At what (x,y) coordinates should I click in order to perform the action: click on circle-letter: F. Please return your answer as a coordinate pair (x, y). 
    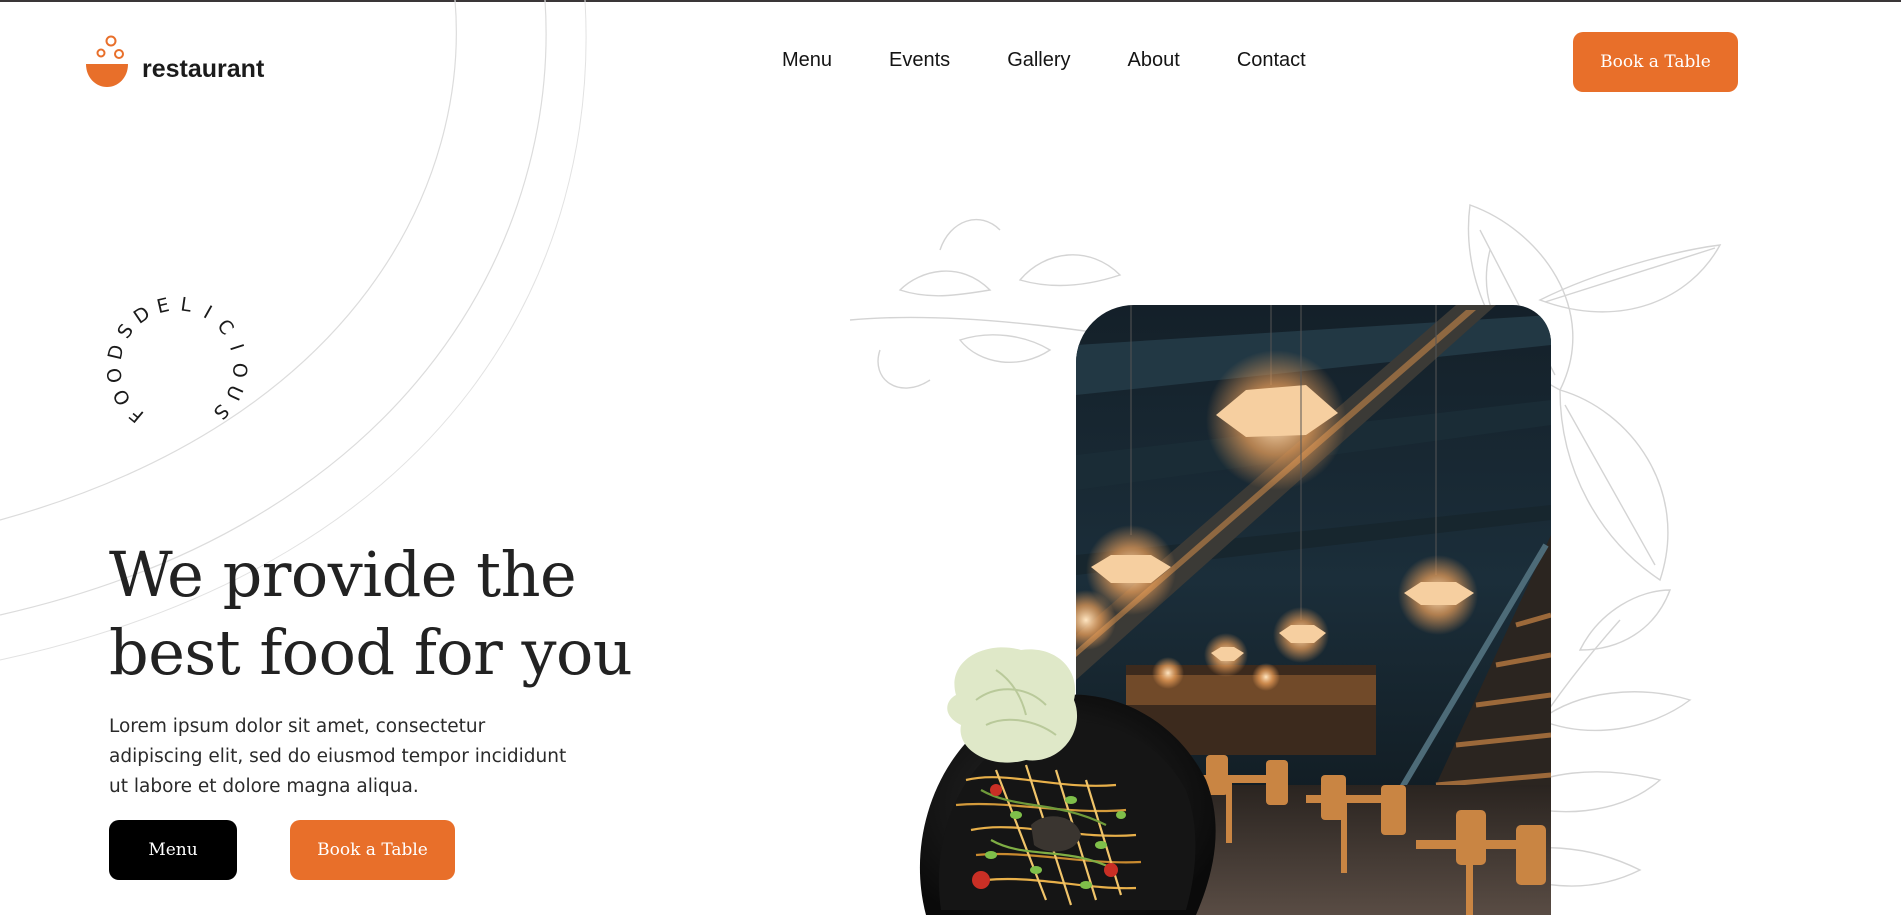
    Looking at the image, I should click on (137, 415).